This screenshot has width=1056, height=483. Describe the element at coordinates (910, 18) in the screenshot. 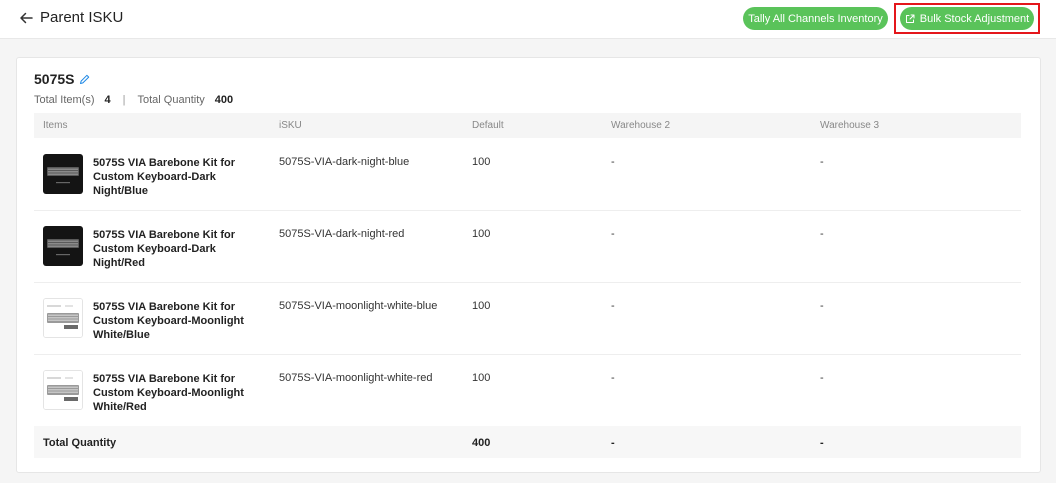

I see `external-link-icon` at that location.